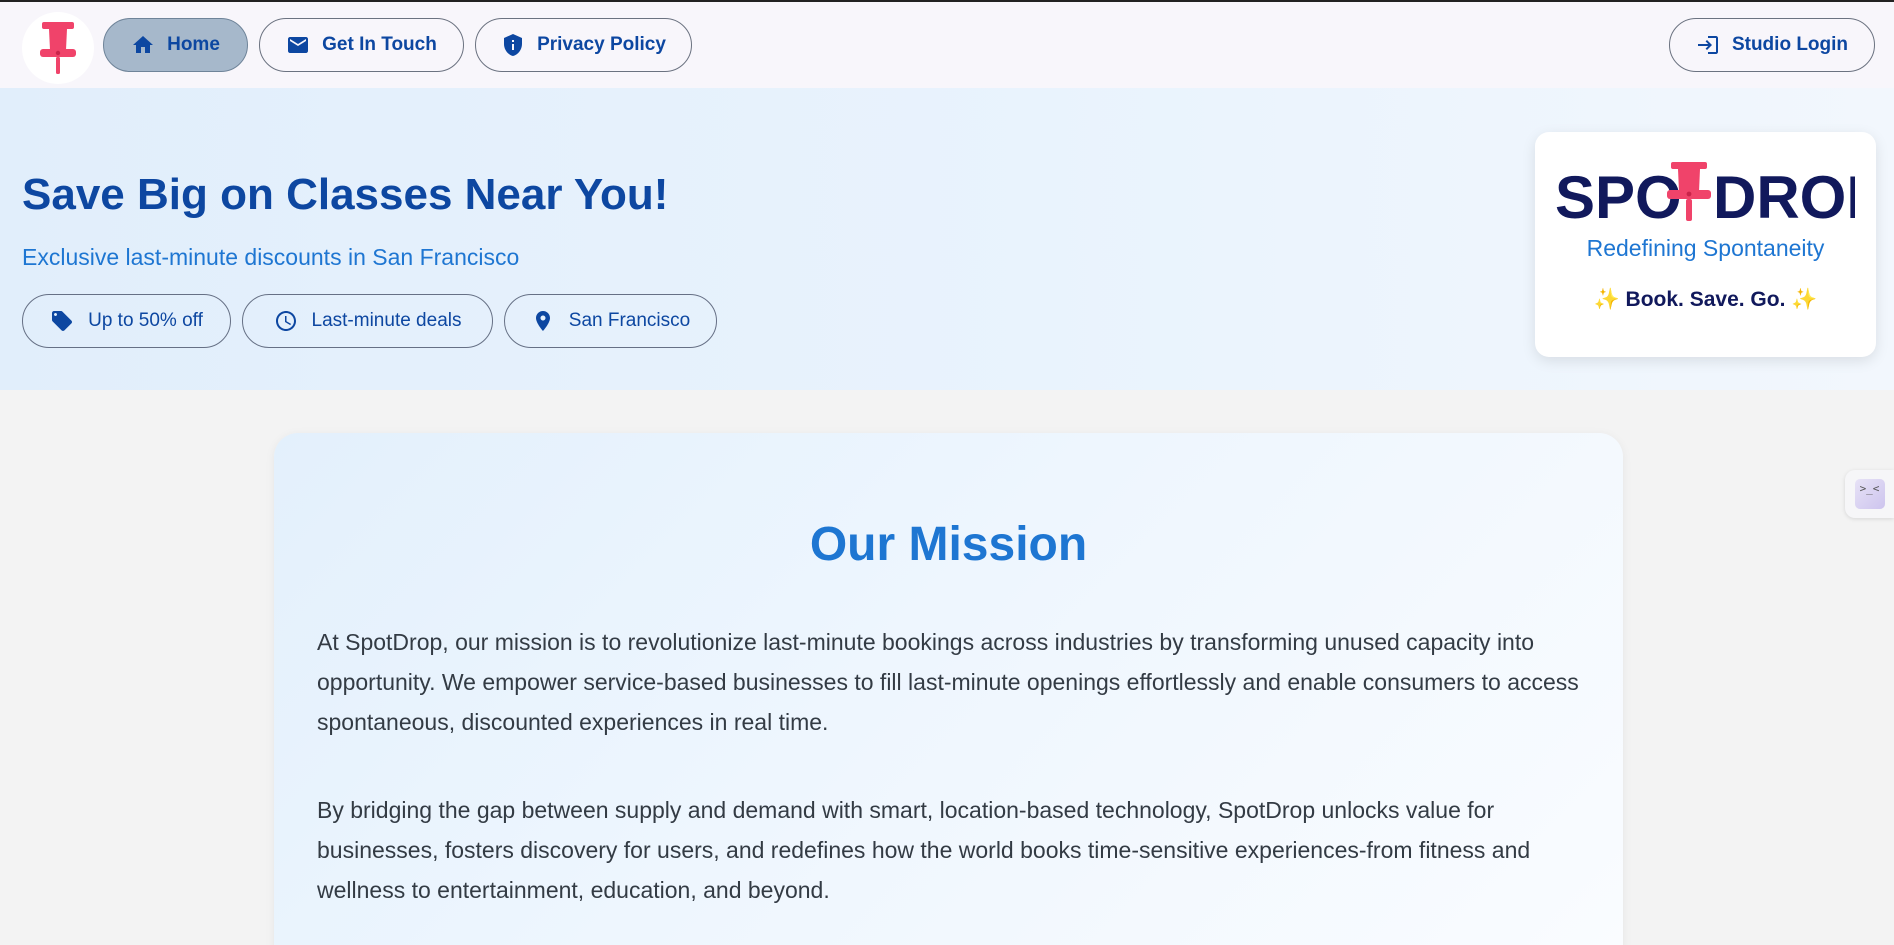 The height and width of the screenshot is (945, 1894). I want to click on nav-home-button: Home, so click(175, 45).